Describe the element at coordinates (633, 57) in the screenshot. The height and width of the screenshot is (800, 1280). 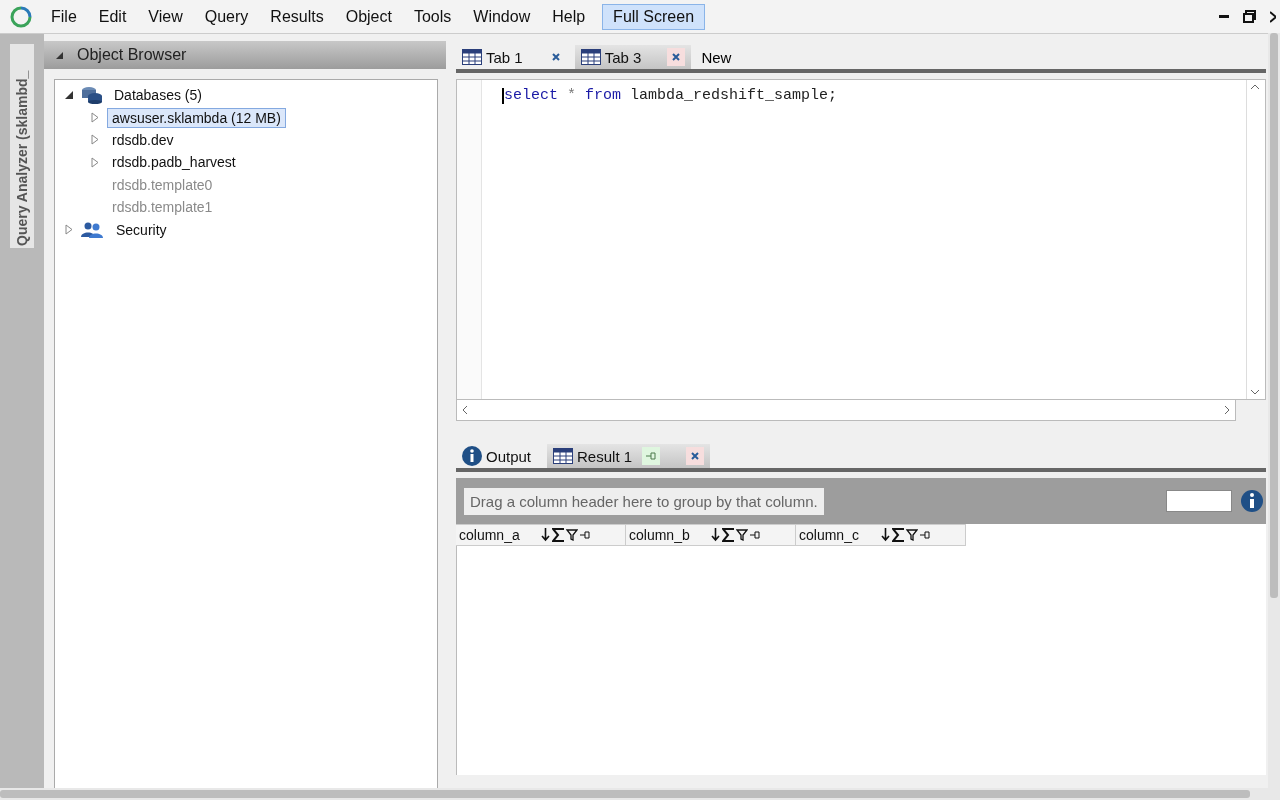
I see `editor-tab: Tab 3` at that location.